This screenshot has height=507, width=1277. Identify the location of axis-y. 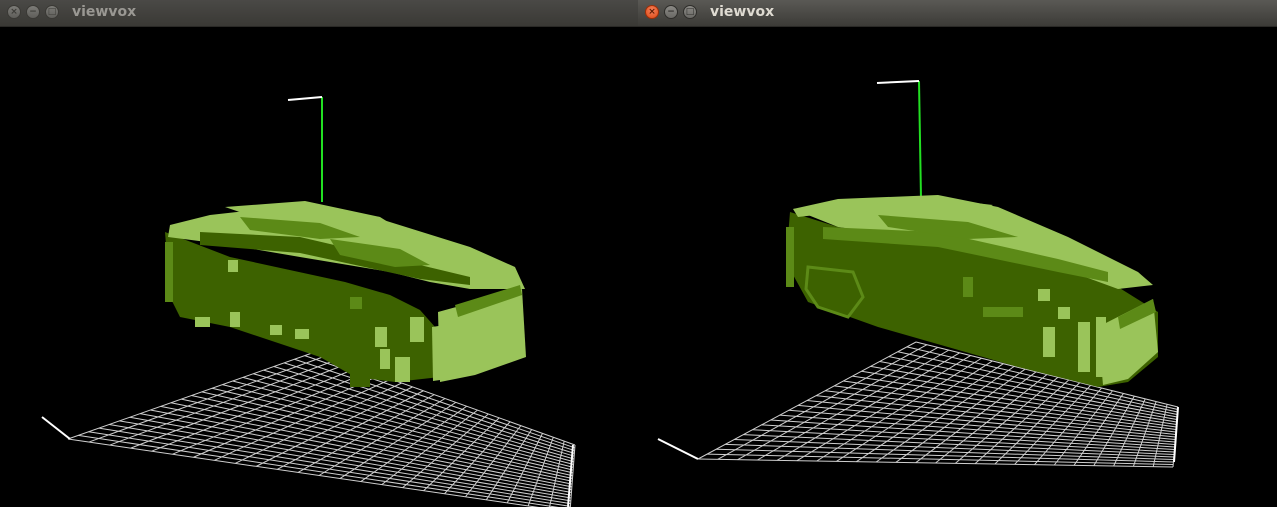
(920, 140).